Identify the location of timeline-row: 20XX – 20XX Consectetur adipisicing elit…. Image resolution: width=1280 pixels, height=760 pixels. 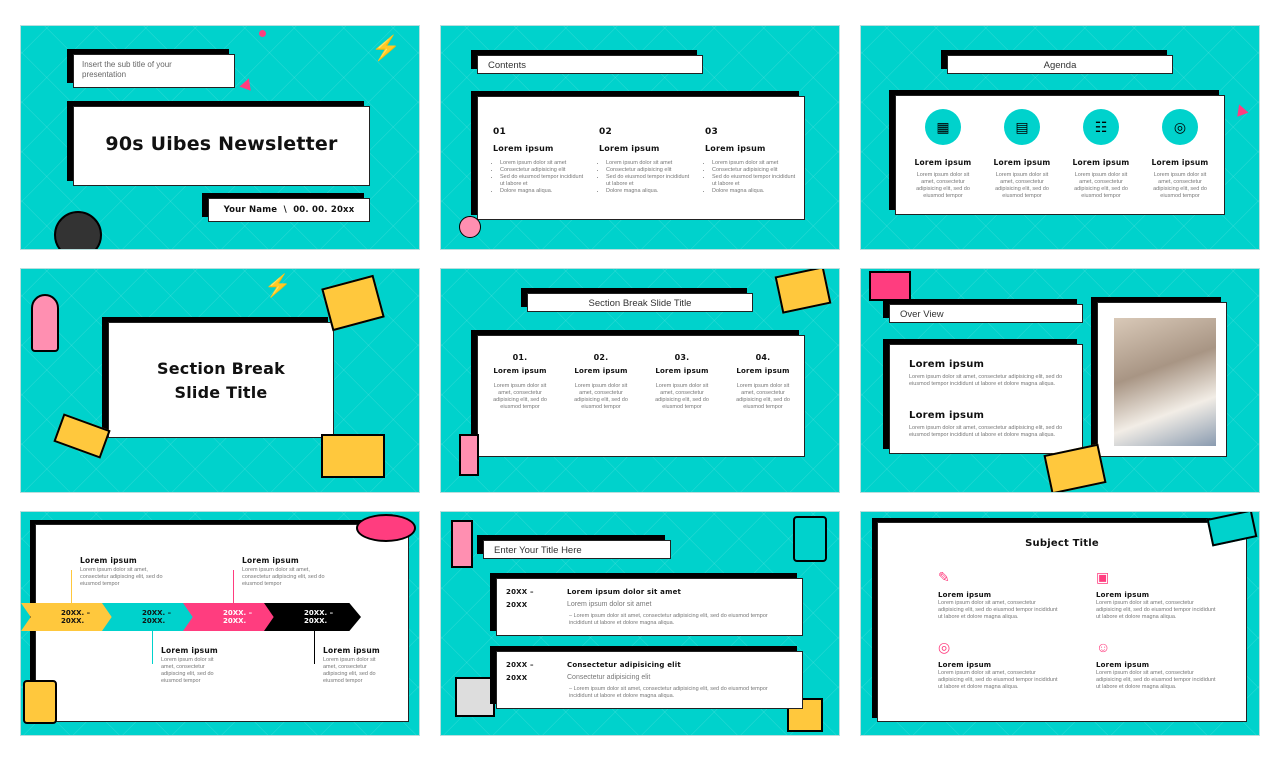
(649, 680).